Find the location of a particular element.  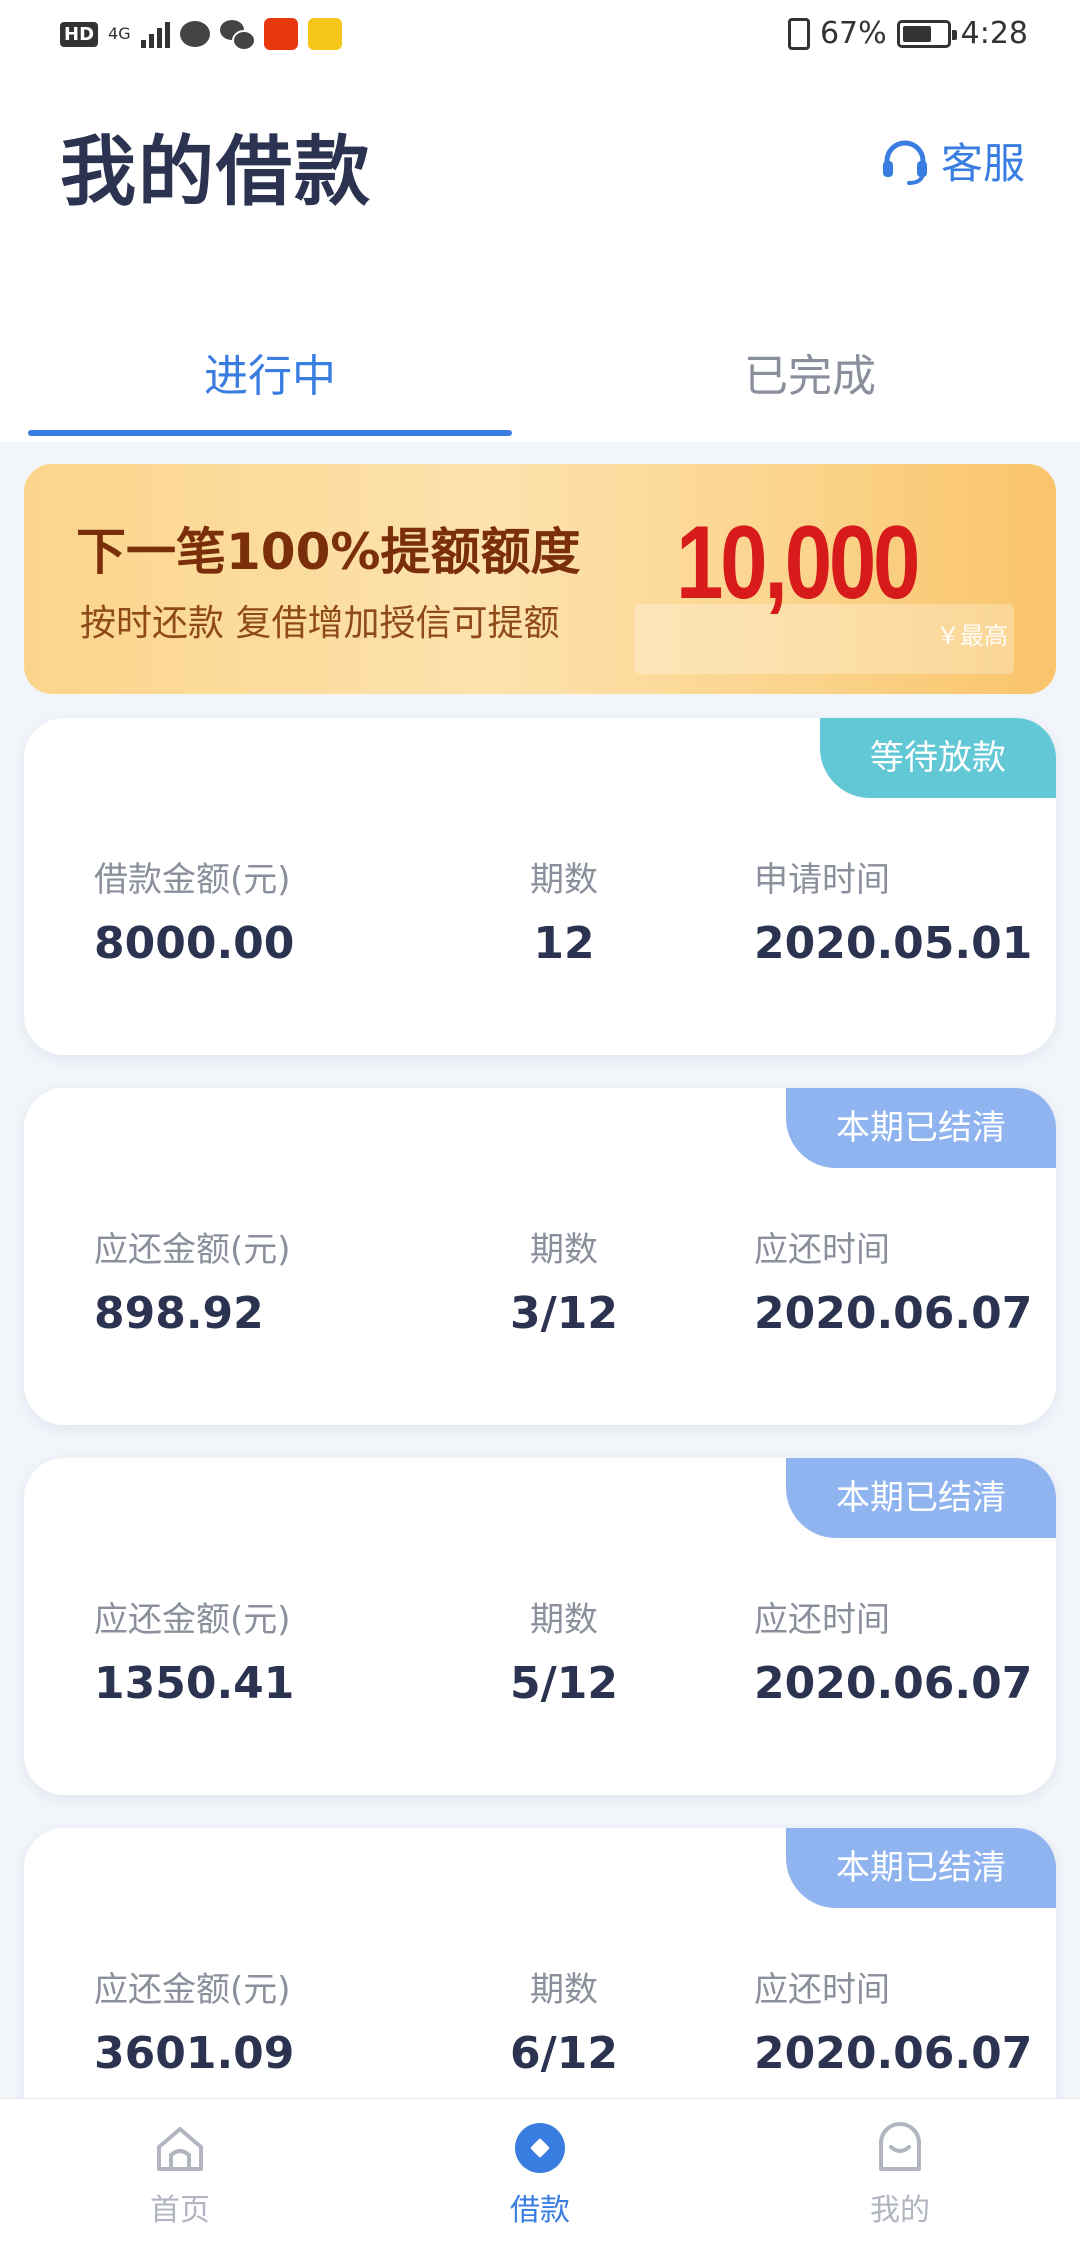

active-tab-indicator is located at coordinates (270, 433).